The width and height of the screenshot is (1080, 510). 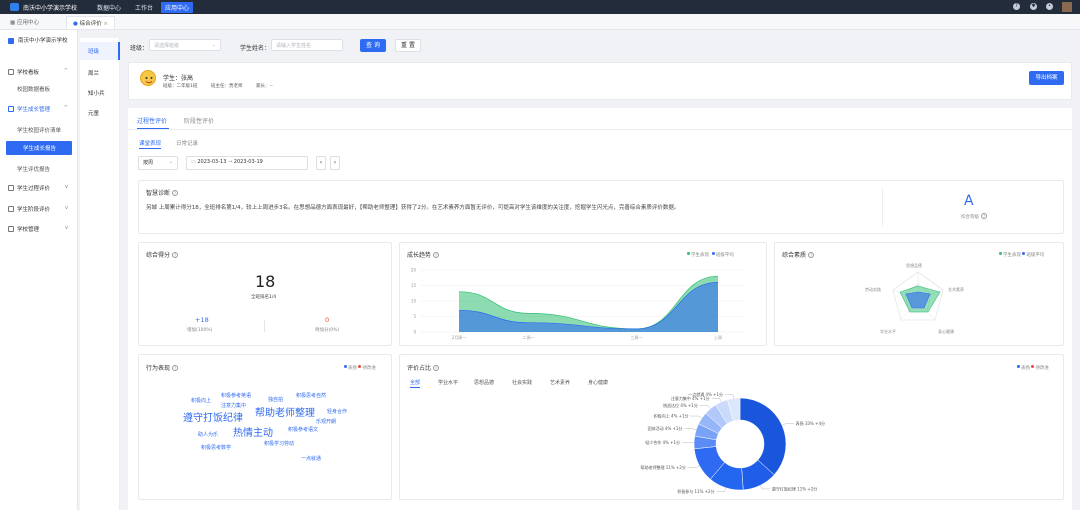 What do you see at coordinates (1033, 6) in the screenshot?
I see `settings-icon: ✱` at bounding box center [1033, 6].